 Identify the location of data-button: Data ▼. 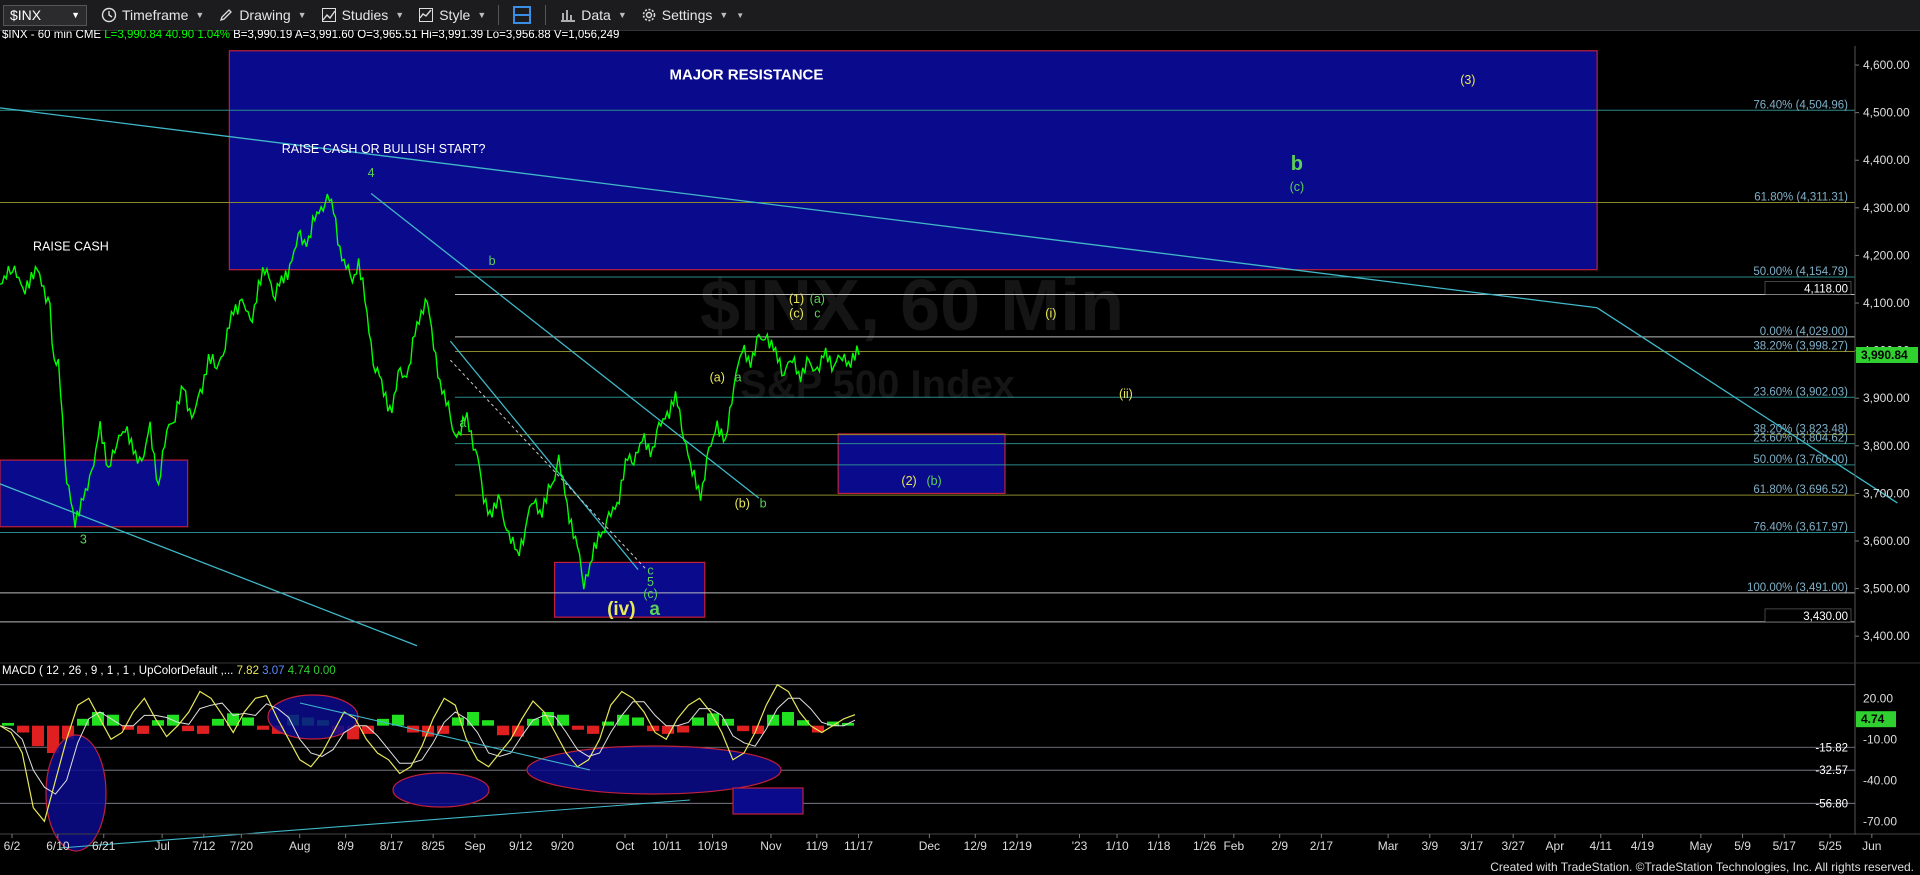
(593, 15).